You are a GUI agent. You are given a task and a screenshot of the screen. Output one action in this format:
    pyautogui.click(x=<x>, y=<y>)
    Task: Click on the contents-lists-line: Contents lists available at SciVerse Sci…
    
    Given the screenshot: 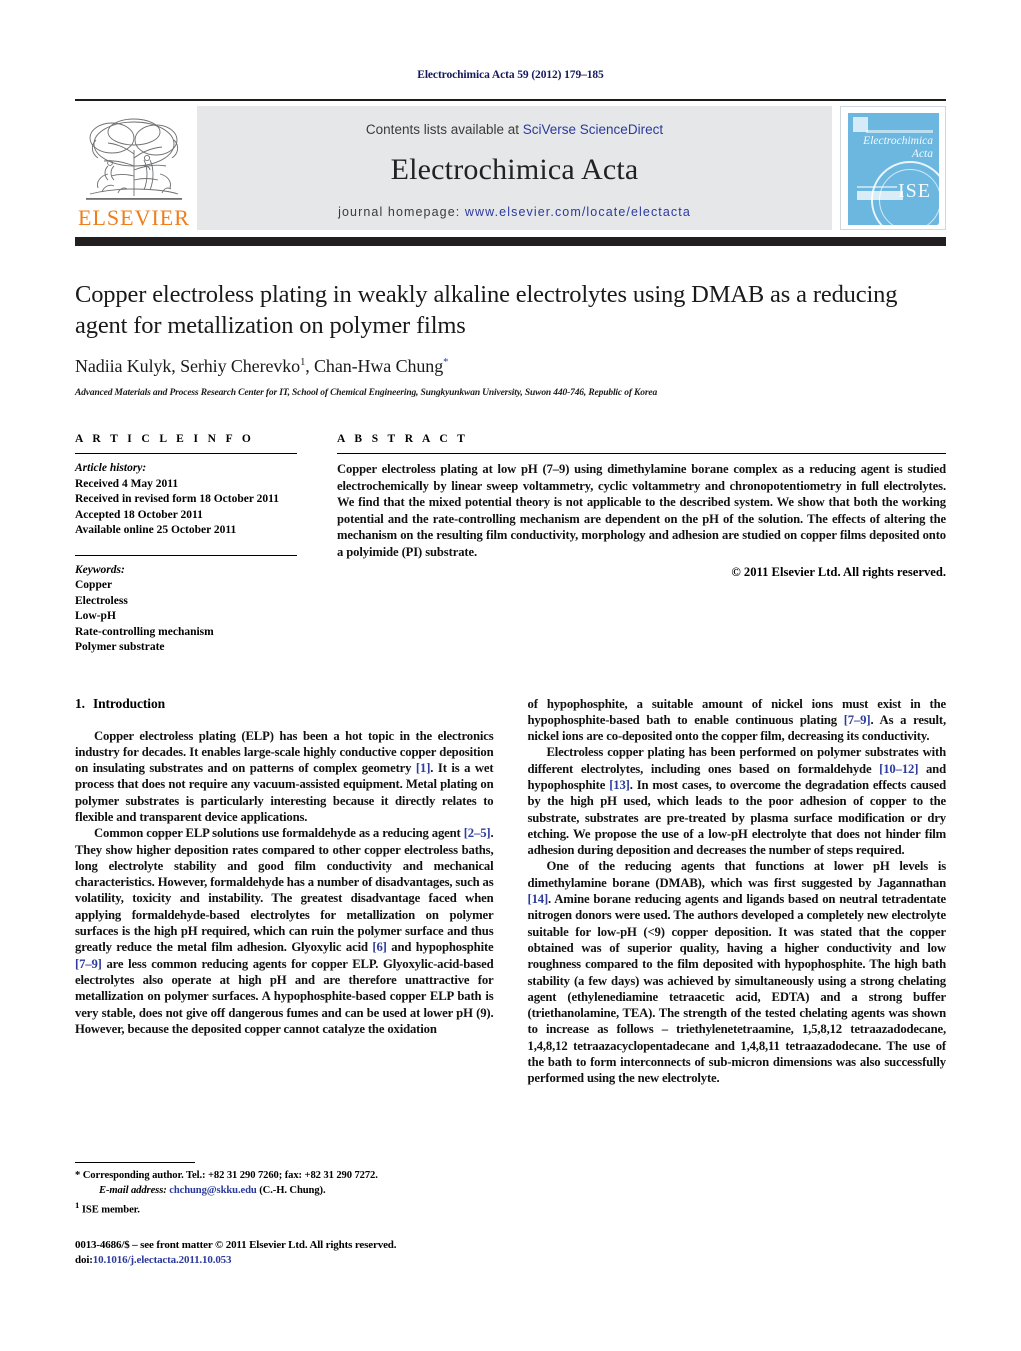 What is the action you would take?
    pyautogui.click(x=514, y=129)
    